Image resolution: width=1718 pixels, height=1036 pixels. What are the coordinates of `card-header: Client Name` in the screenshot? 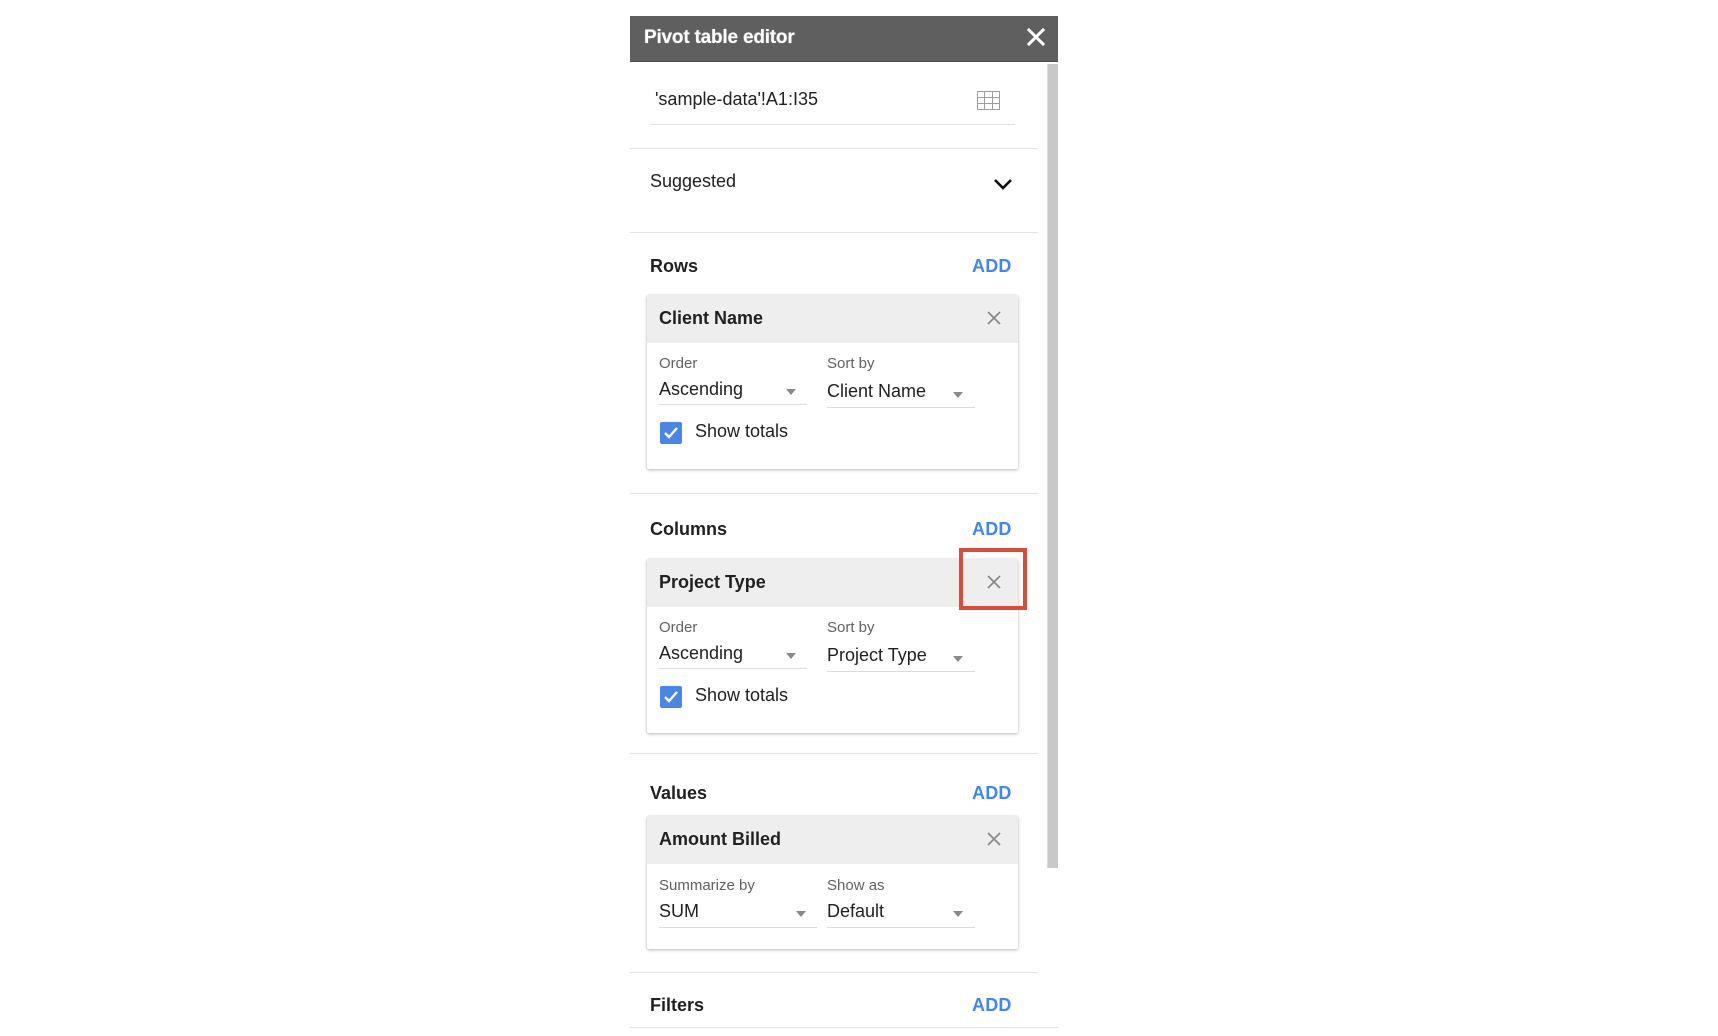 It's located at (832, 319).